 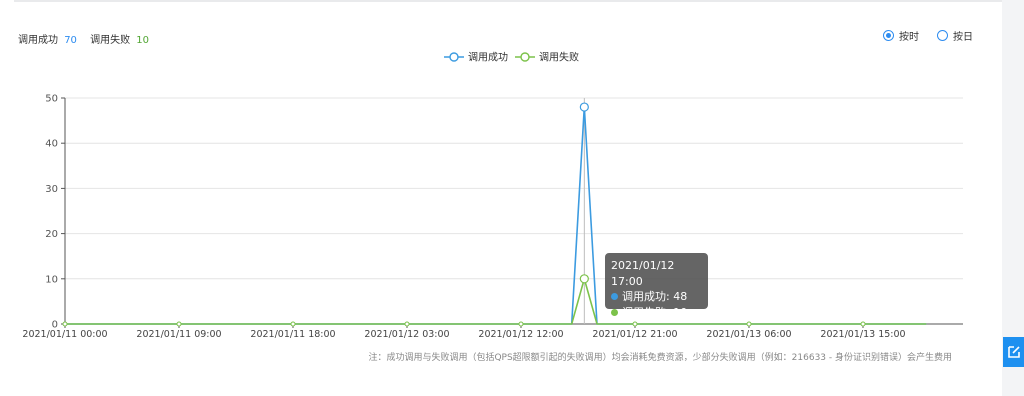 I want to click on legend-label: 调用失败, so click(x=559, y=57).